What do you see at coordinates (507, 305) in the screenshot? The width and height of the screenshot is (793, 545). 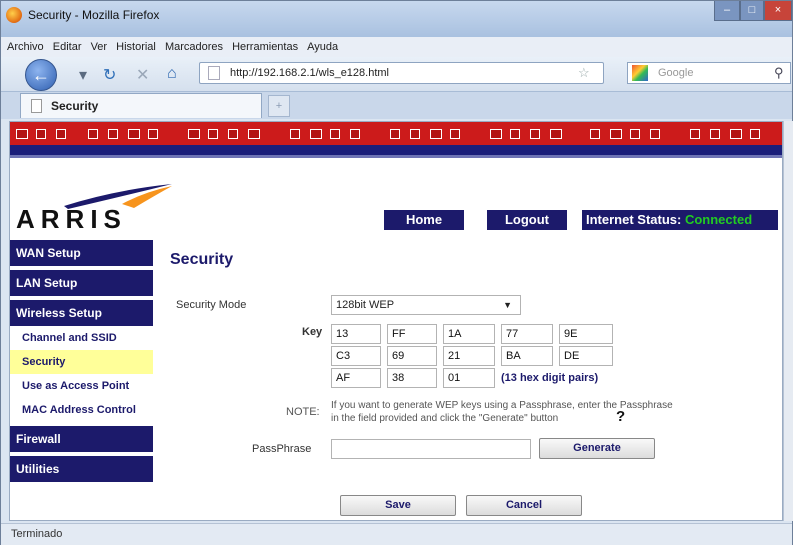 I see `chevron-down-icon: ▼` at bounding box center [507, 305].